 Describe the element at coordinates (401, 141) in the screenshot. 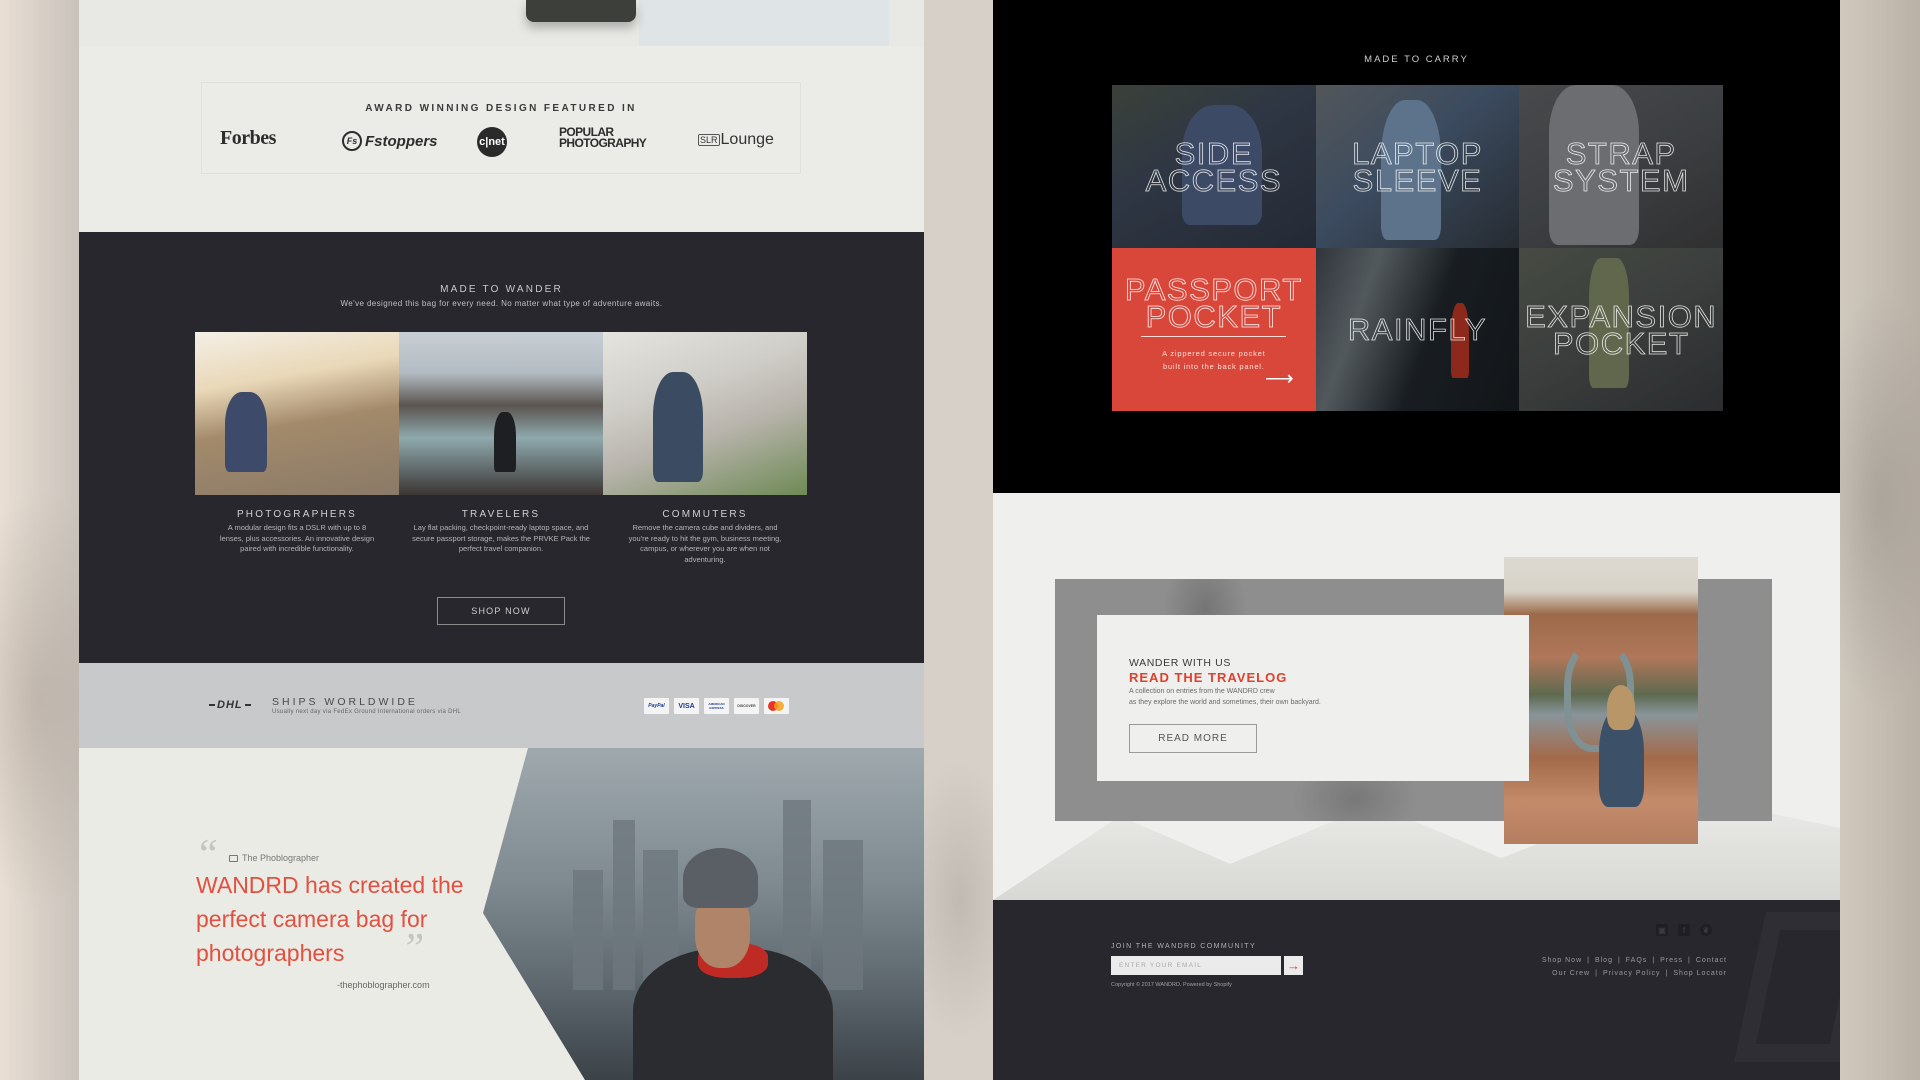

I see `fstoppers-text: Fstoppers` at that location.